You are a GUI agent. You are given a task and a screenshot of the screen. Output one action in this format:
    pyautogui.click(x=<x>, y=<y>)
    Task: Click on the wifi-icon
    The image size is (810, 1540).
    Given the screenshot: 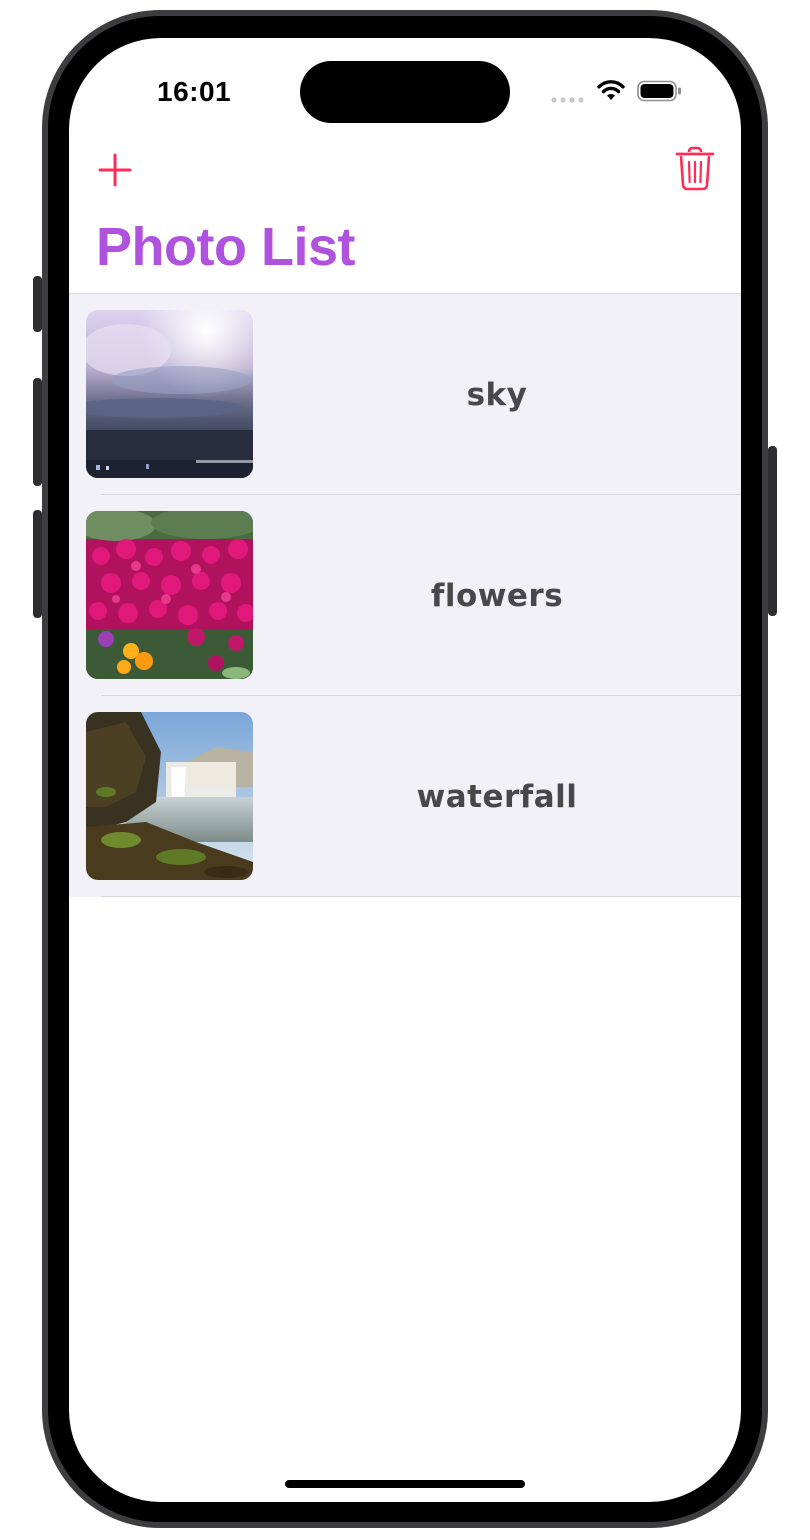 What is the action you would take?
    pyautogui.click(x=611, y=90)
    